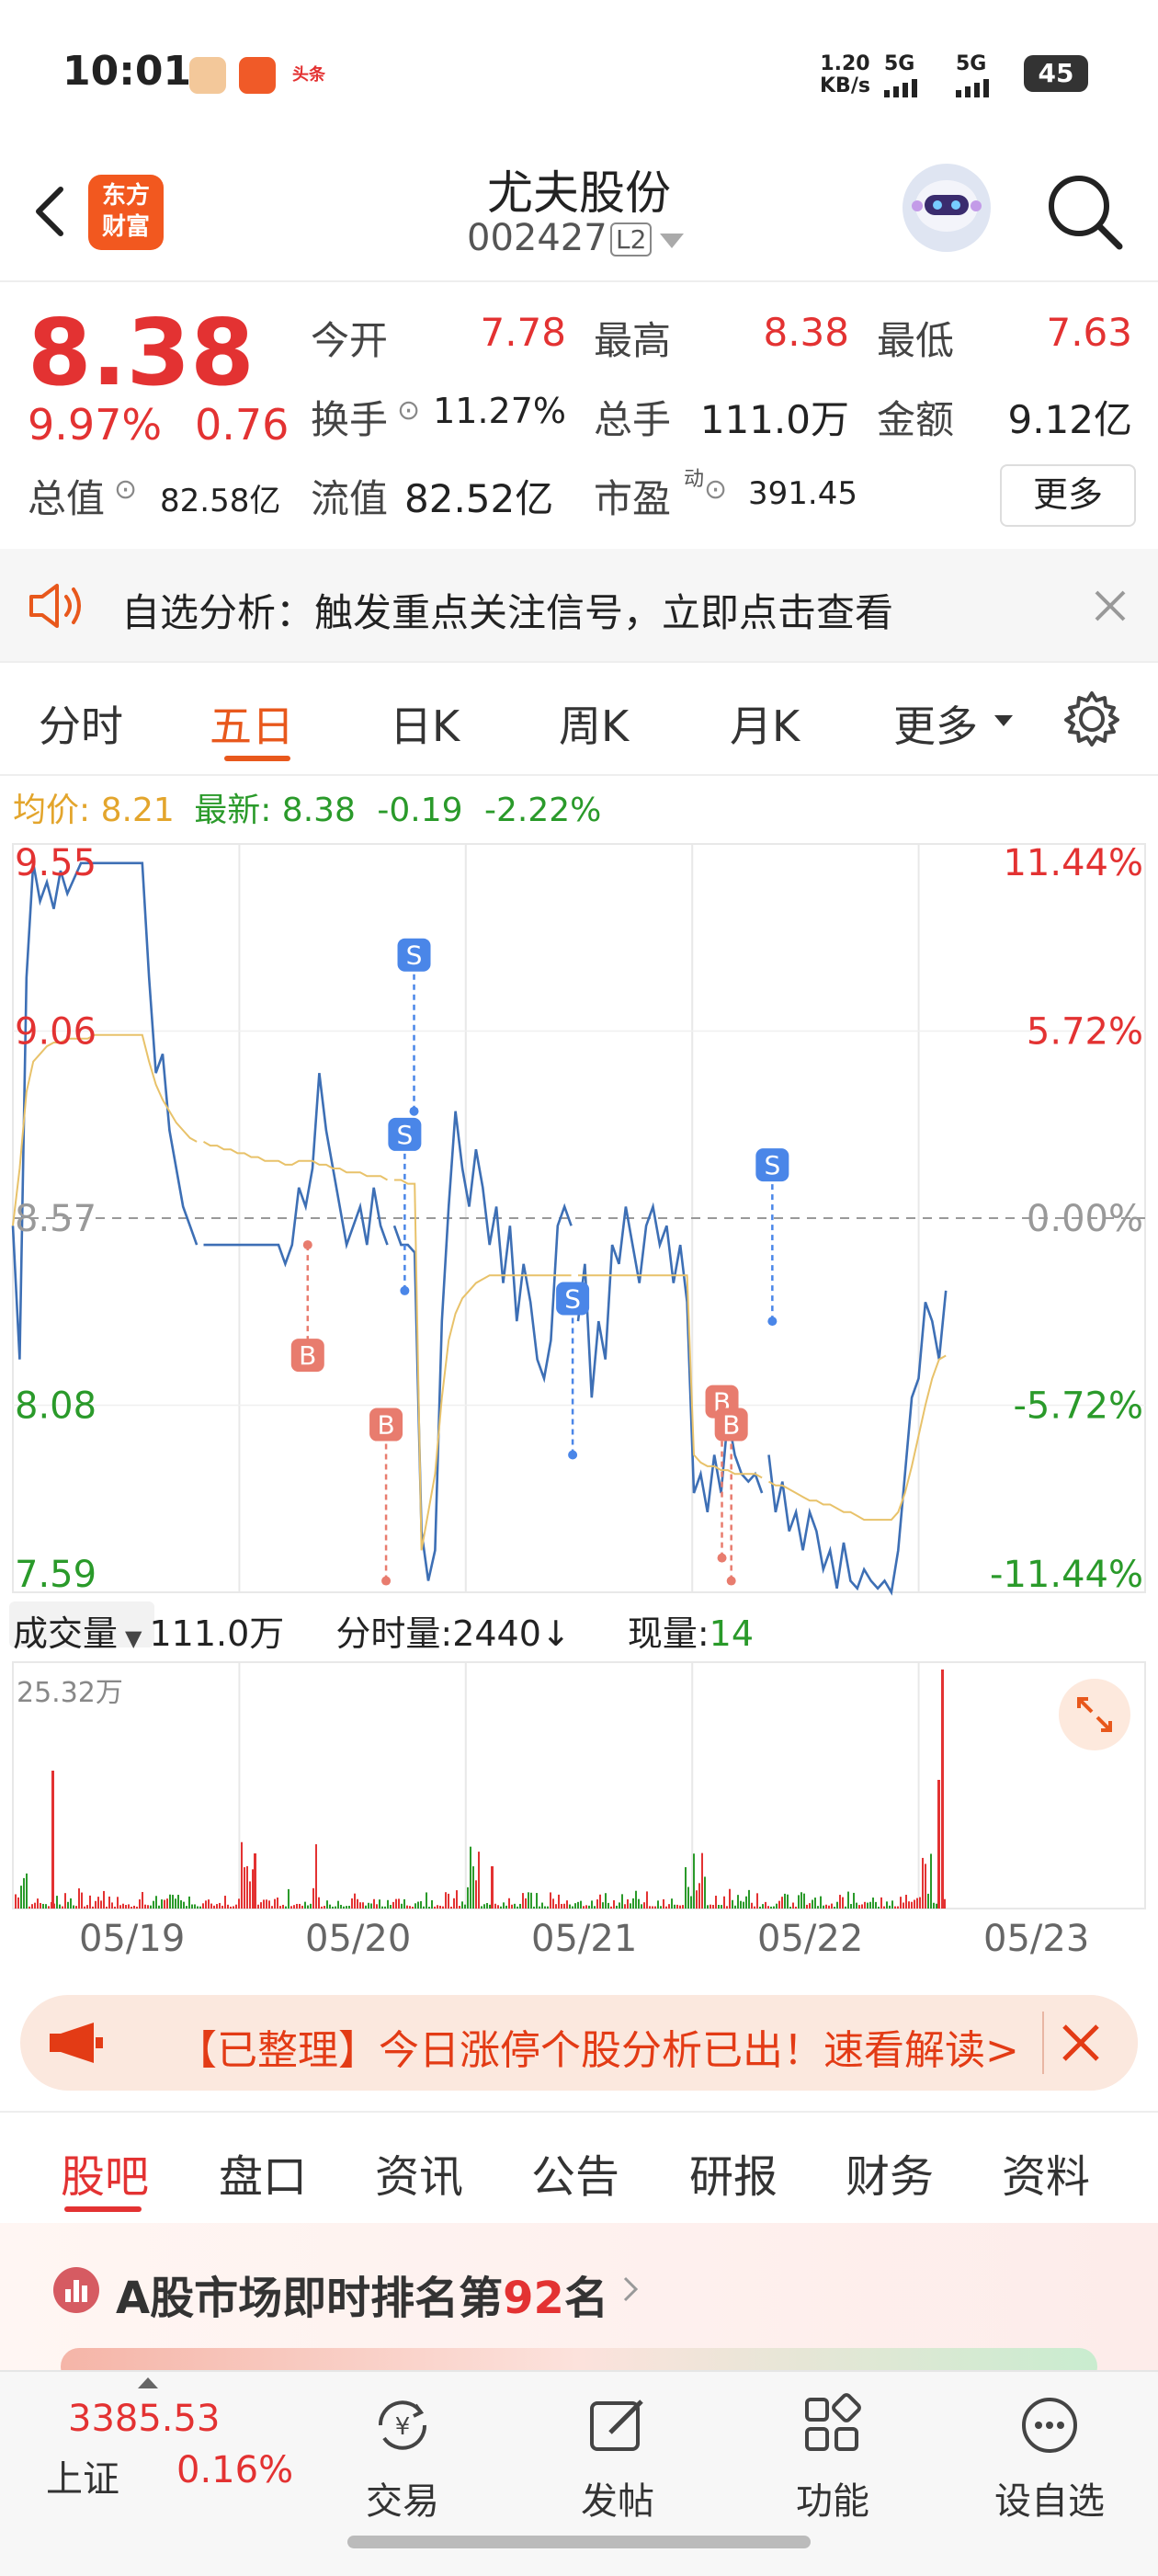 The height and width of the screenshot is (2576, 1158). I want to click on y-right-tick: -11.44%, so click(1066, 1575).